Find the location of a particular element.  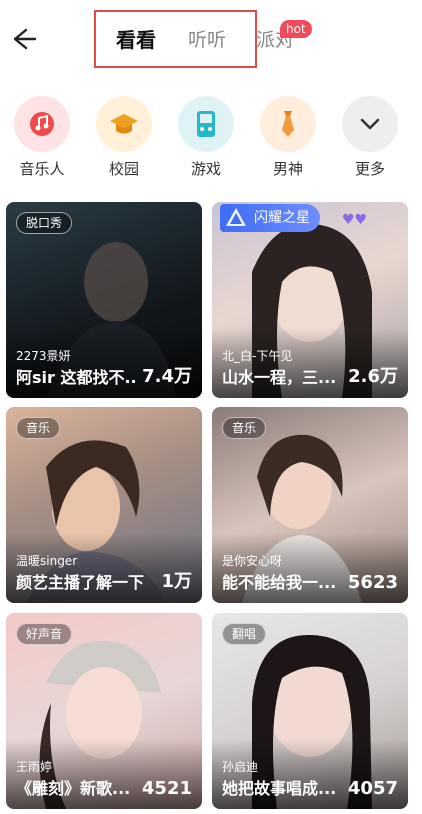

viewer-count: 2.6万 is located at coordinates (373, 376).